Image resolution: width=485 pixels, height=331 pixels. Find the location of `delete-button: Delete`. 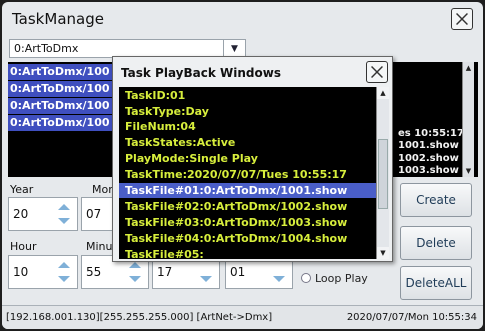

delete-button: Delete is located at coordinates (436, 243).